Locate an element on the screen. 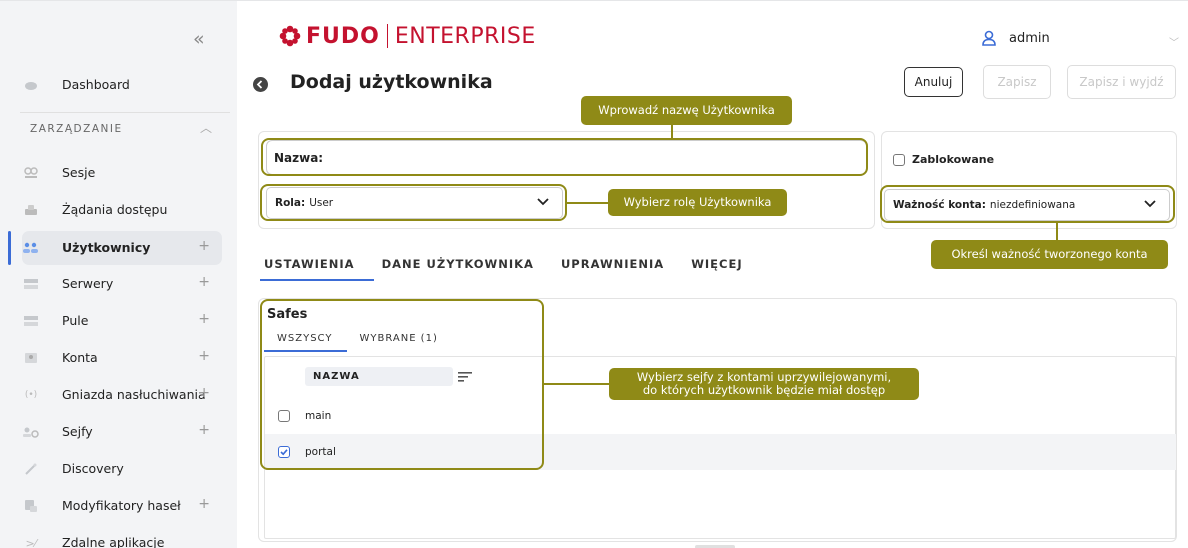 The width and height of the screenshot is (1188, 548). double-chevron-left-icon: « is located at coordinates (199, 39).